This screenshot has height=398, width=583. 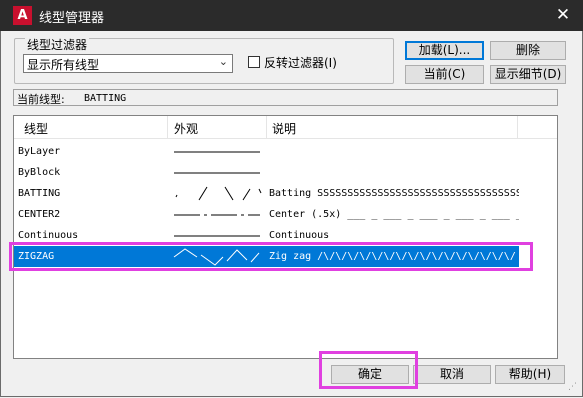 I want to click on linetype-preview-center, so click(x=217, y=215).